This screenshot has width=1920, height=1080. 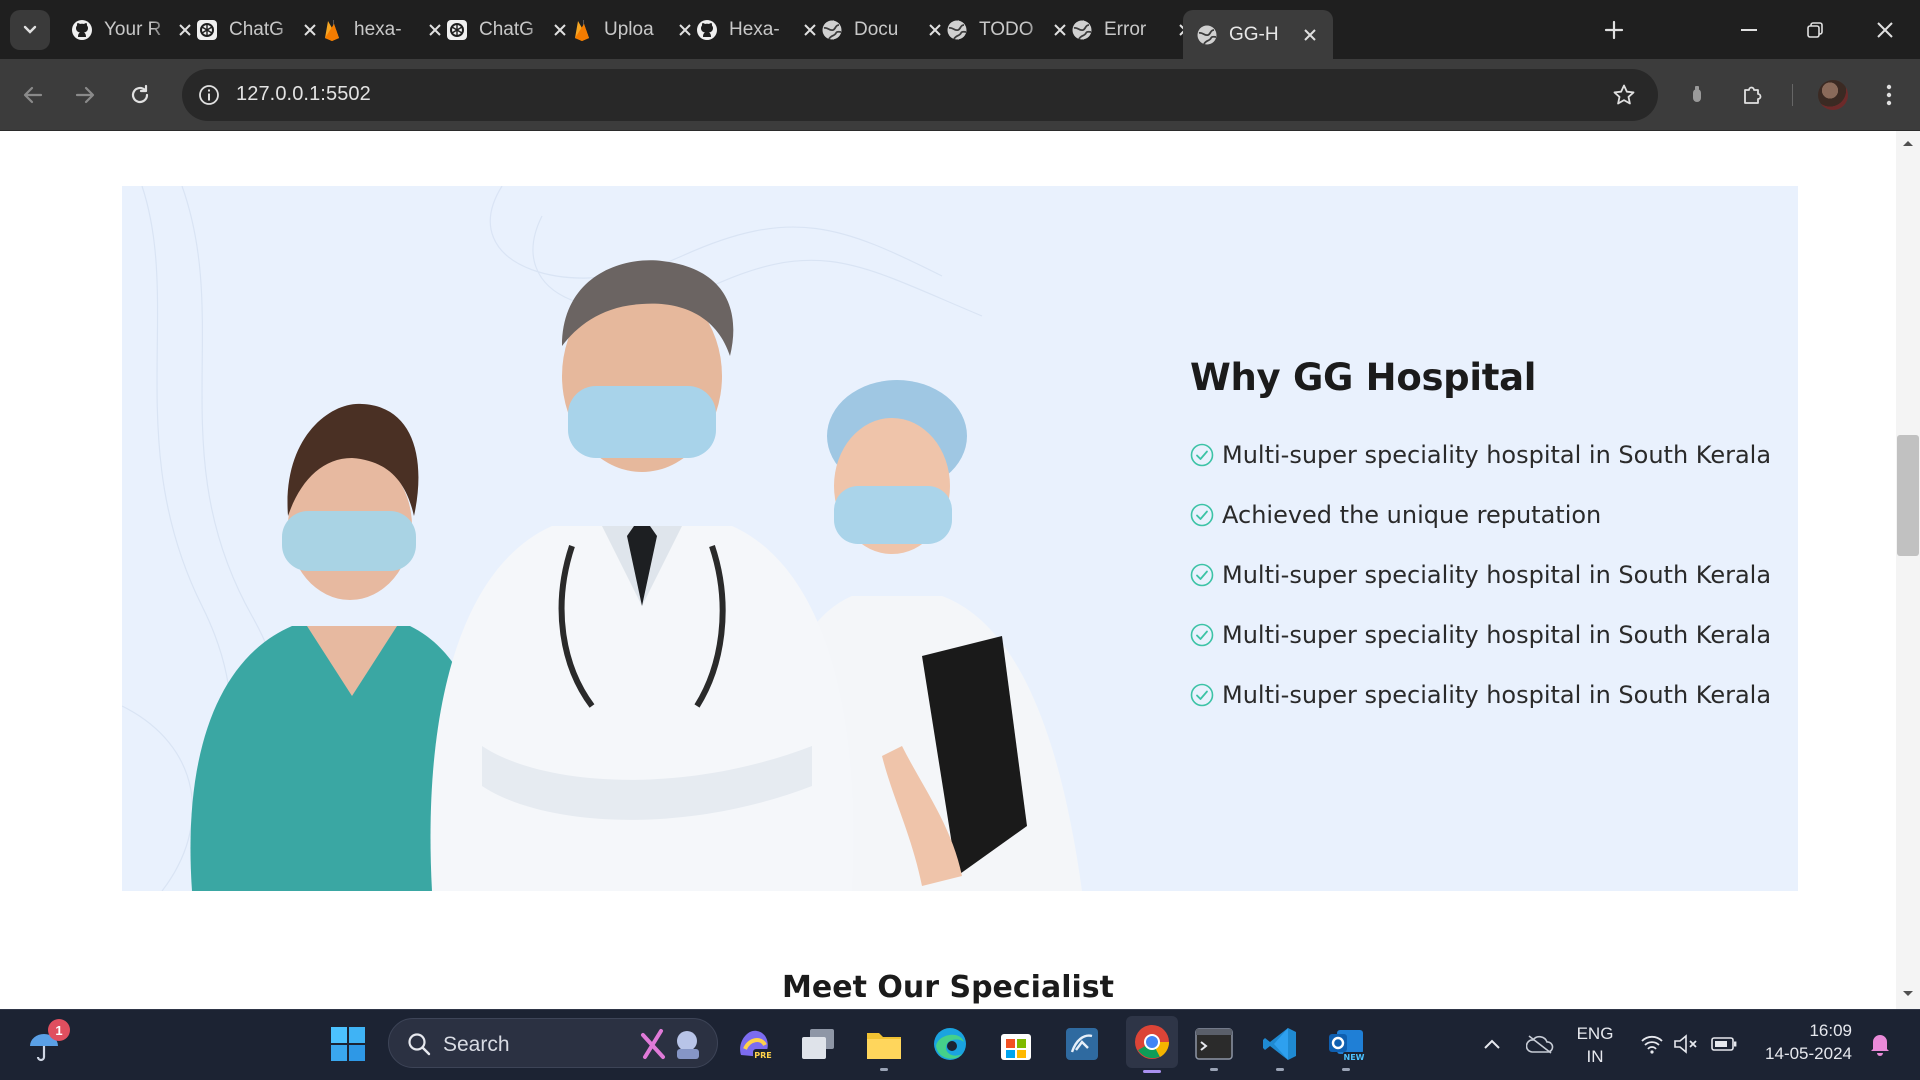 I want to click on specialist-heading: Meet Our Specialist, so click(x=948, y=987).